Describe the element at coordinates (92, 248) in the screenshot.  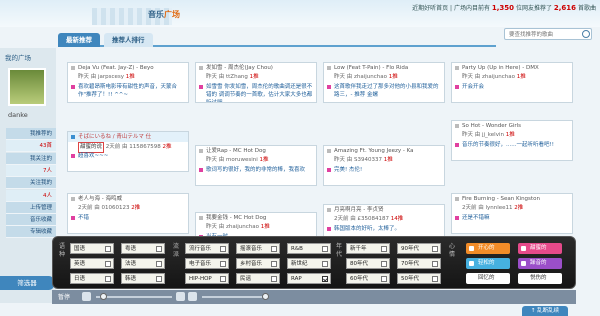
I see `lang-option: 国语` at that location.